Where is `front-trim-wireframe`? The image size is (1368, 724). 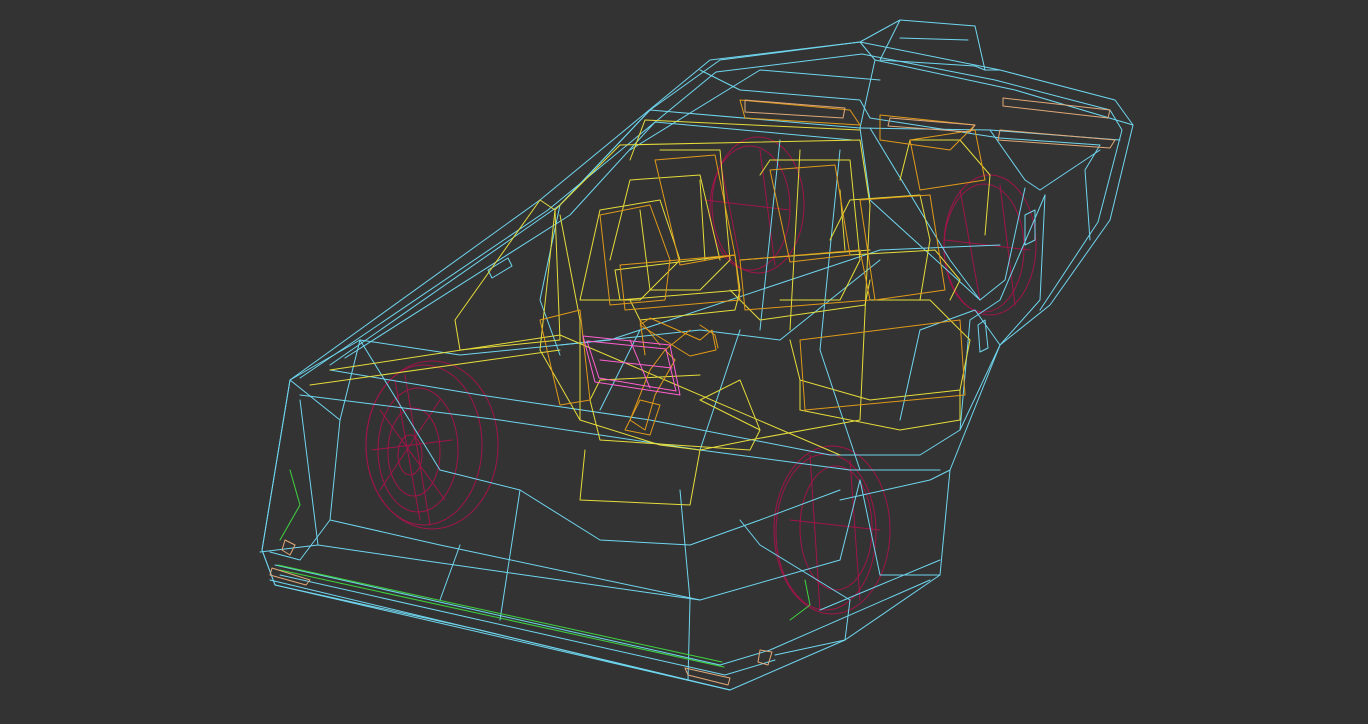
front-trim-wireframe is located at coordinates (544, 568).